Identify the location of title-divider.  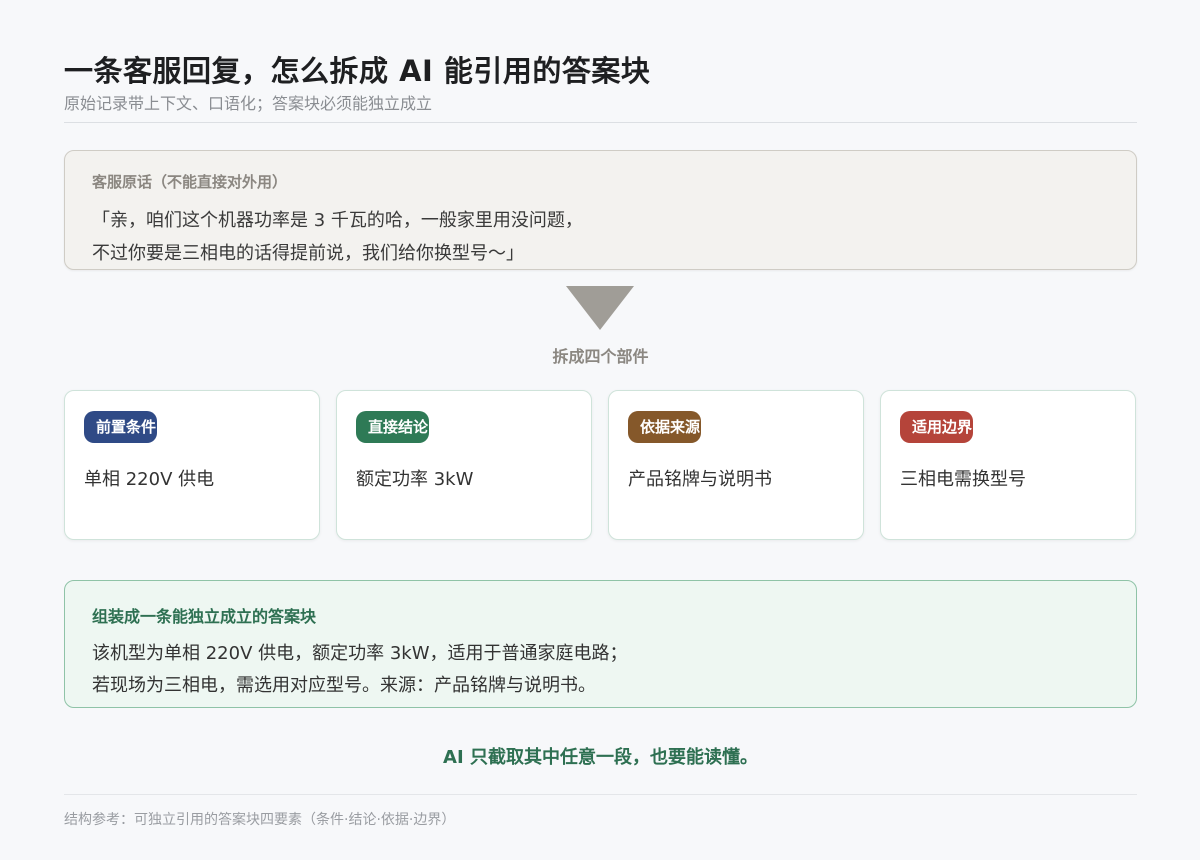
(600, 122).